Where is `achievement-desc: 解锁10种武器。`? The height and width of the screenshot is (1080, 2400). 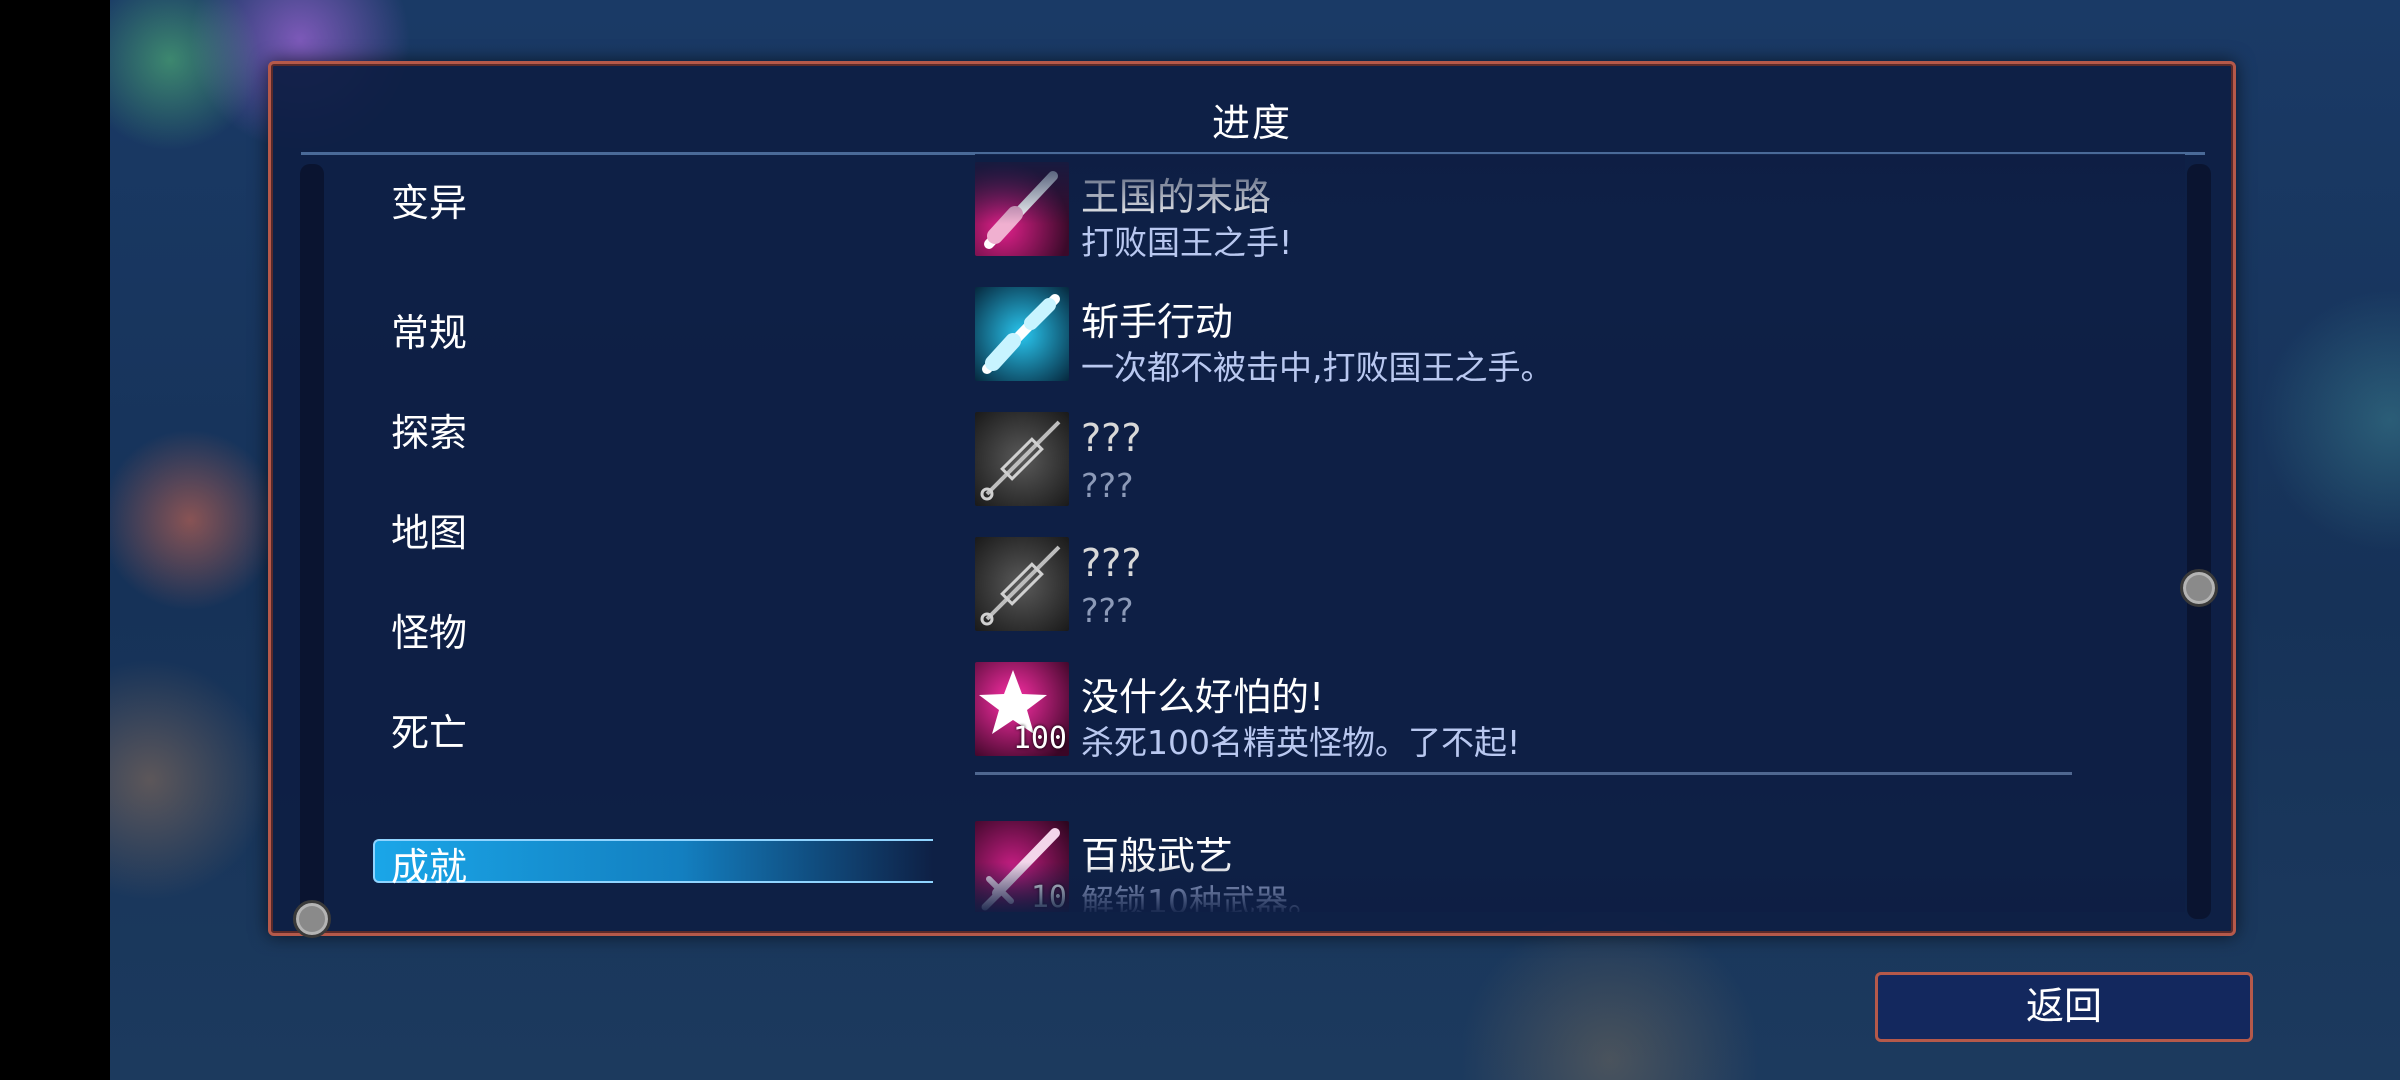
achievement-desc: 解锁10种武器。 is located at coordinates (1201, 897).